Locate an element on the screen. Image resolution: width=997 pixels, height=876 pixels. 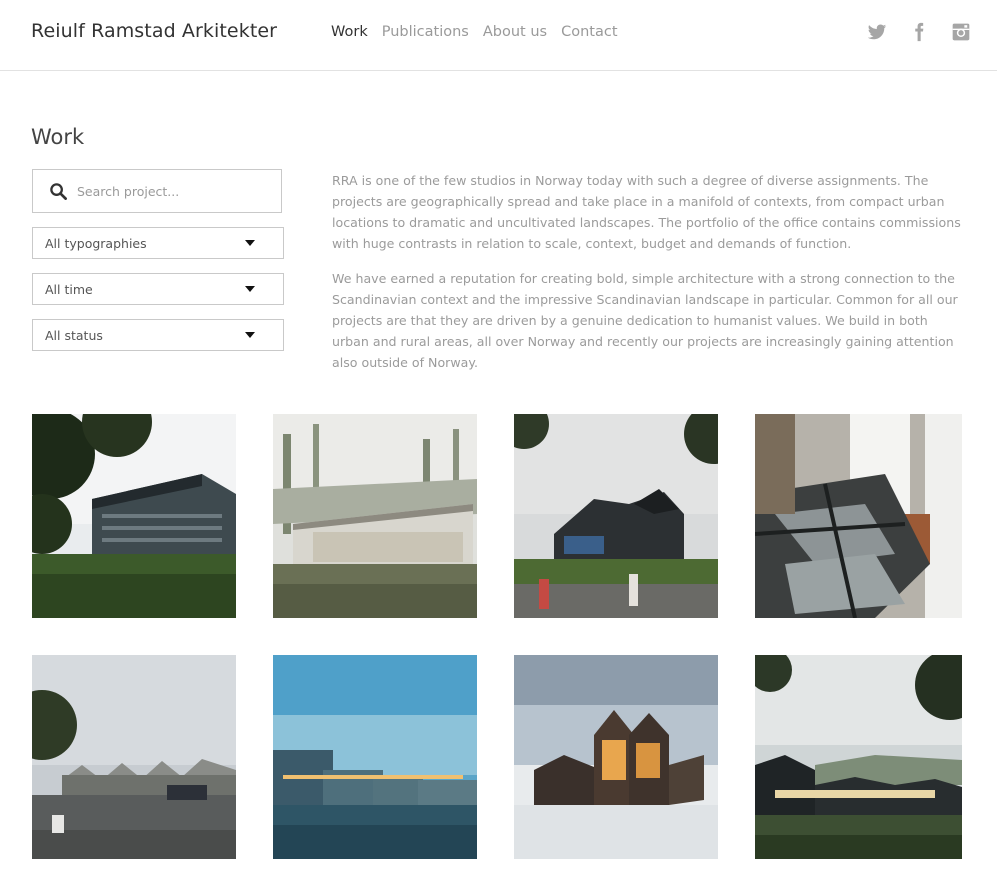
nav-item-contact: Contact is located at coordinates (589, 32).